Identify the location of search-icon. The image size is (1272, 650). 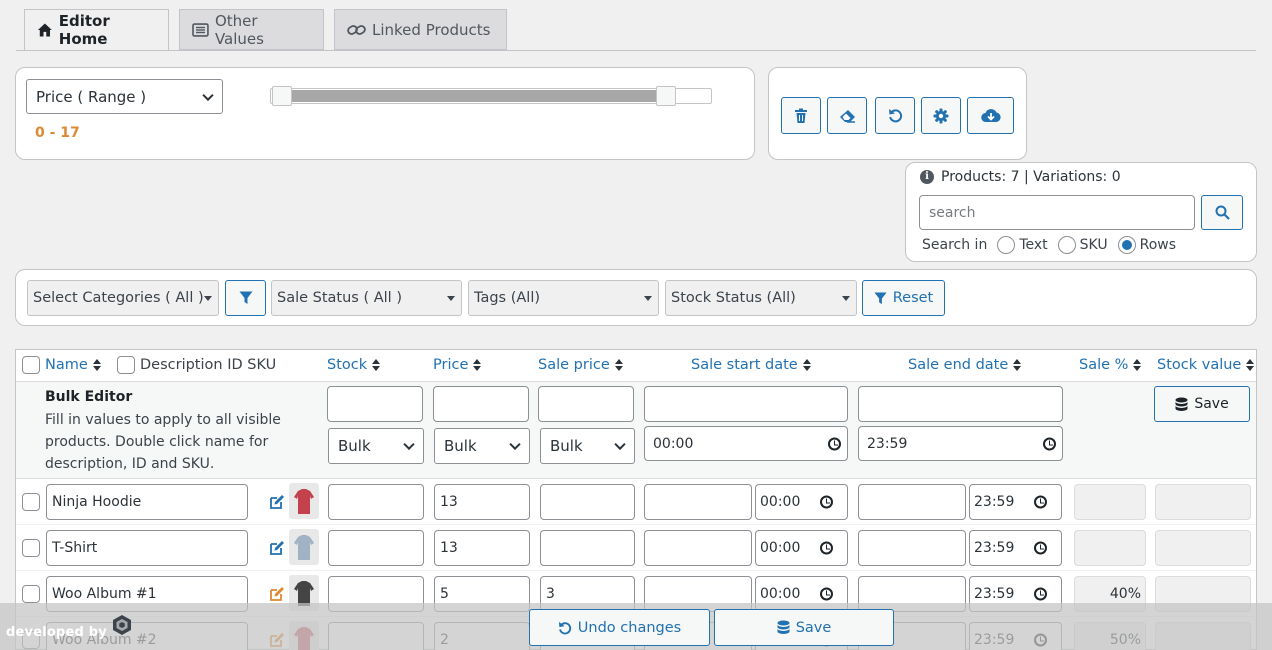
(1222, 212).